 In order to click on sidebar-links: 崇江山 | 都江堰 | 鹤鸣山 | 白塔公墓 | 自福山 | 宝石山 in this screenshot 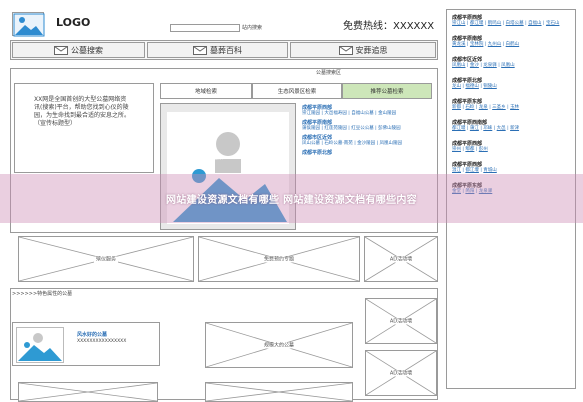, I will do `click(512, 24)`.